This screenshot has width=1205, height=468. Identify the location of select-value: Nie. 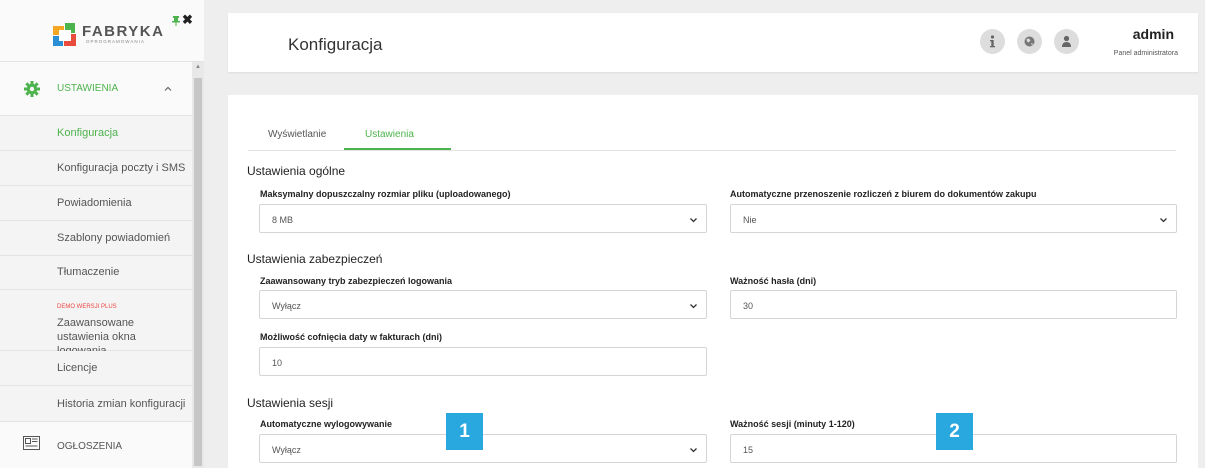
(750, 220).